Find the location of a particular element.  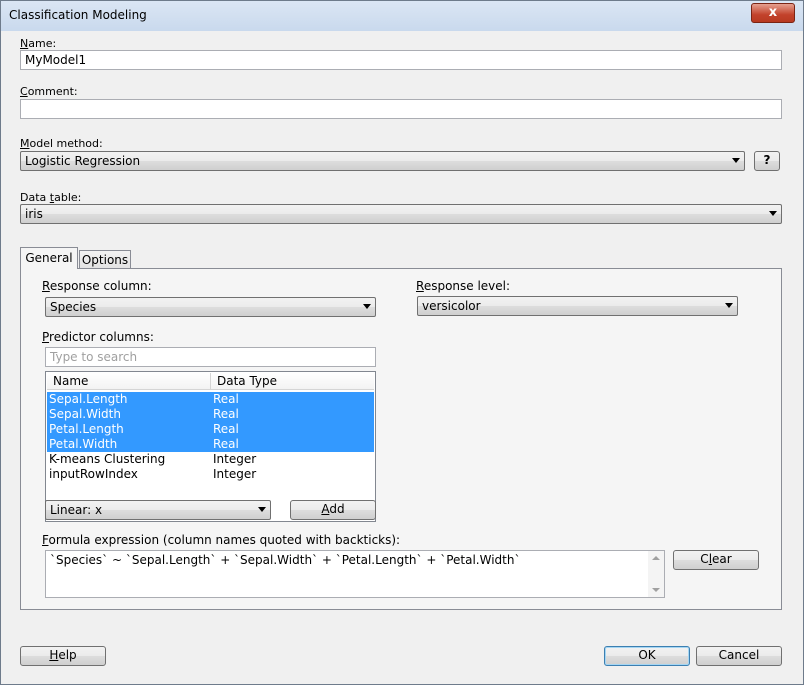

title-bar: Classification Modeling x is located at coordinates (402, 16).